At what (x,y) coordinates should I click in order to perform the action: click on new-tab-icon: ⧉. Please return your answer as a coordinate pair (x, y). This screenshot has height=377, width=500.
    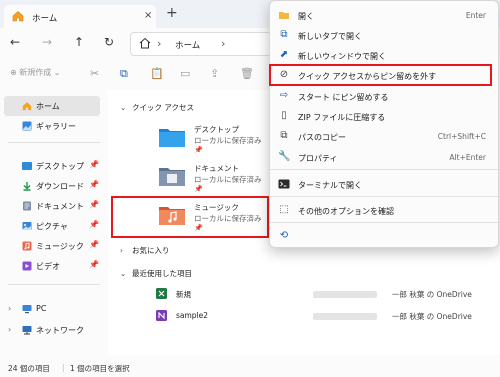
    Looking at the image, I should click on (284, 34).